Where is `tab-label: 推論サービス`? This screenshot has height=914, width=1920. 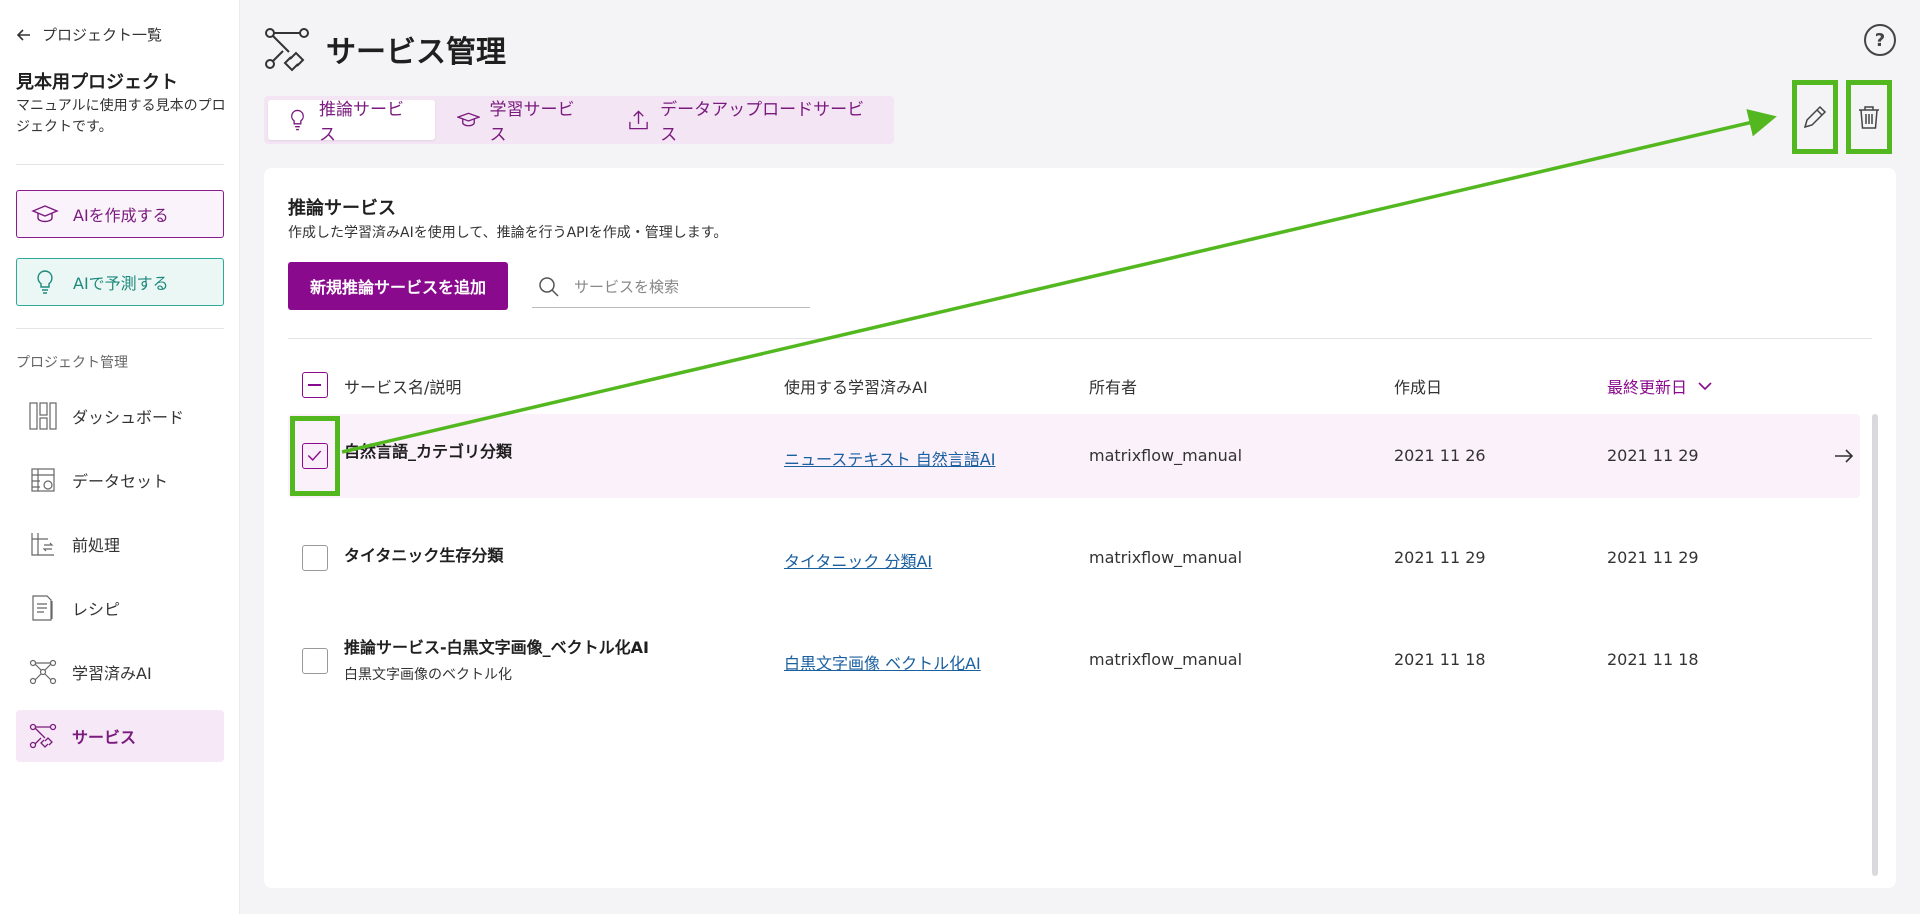 tab-label: 推論サービス is located at coordinates (361, 122).